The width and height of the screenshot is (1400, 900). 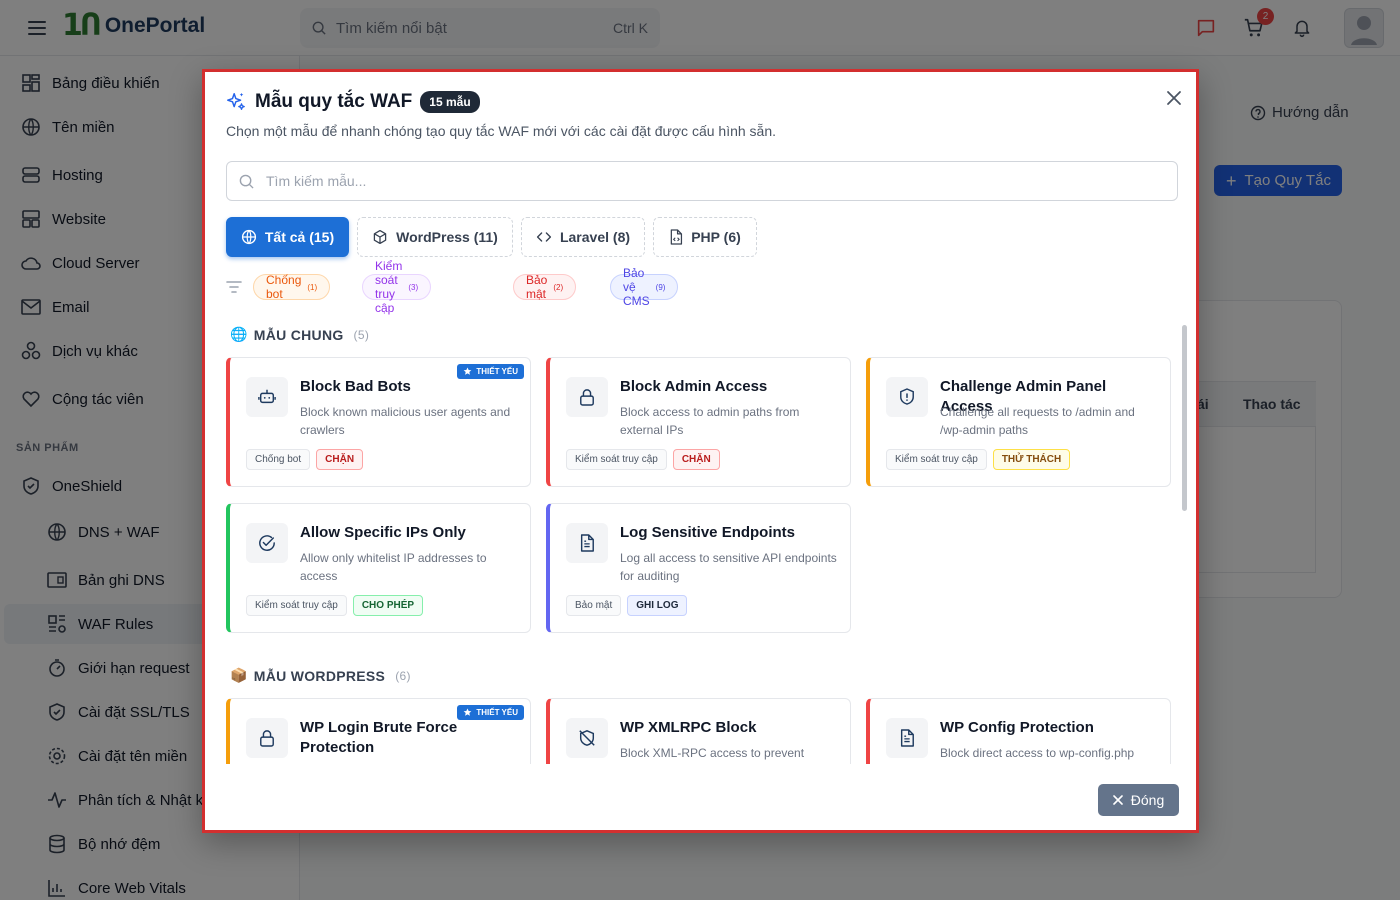 What do you see at coordinates (537, 287) in the screenshot?
I see `chip-label: Bảo mật` at bounding box center [537, 287].